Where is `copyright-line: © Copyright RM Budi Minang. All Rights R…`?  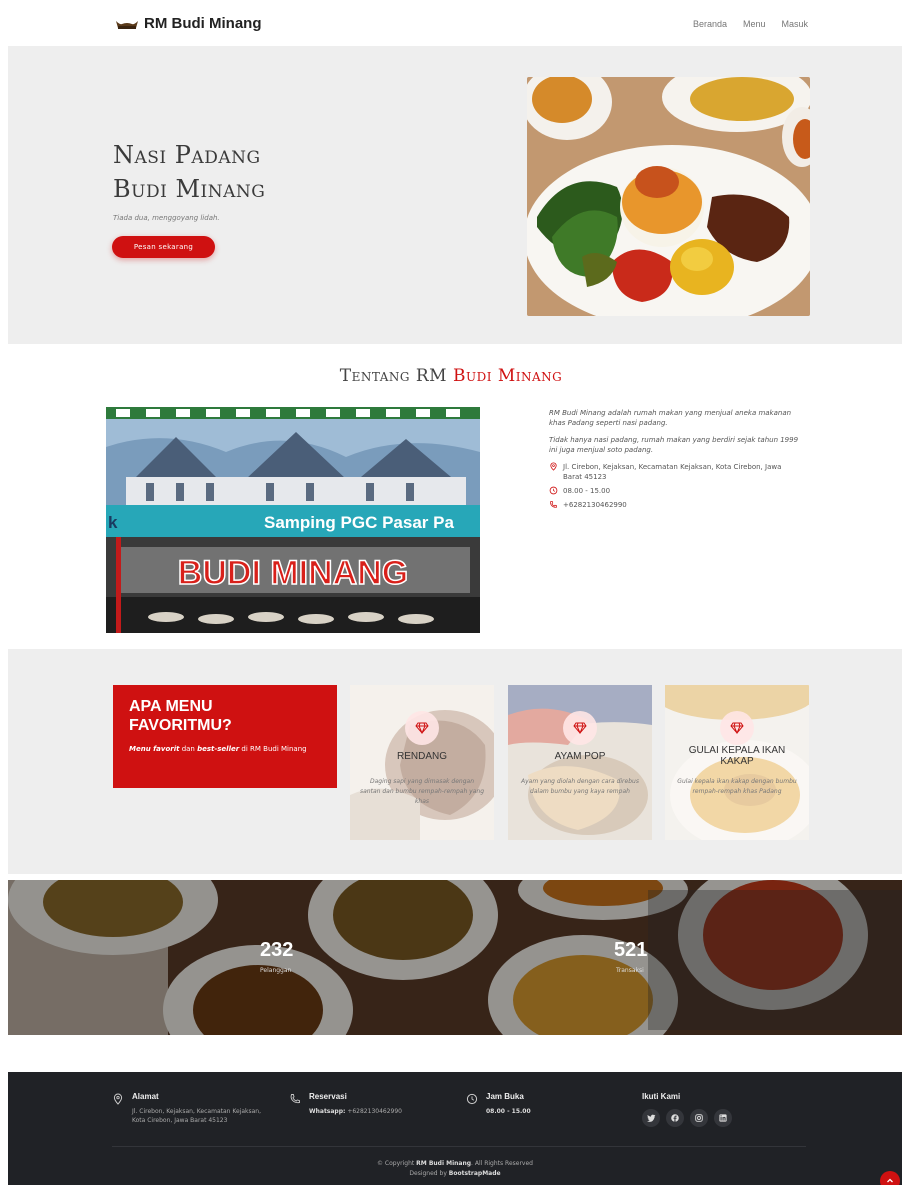
copyright-line: © Copyright RM Budi Minang. All Rights R… is located at coordinates (455, 1164).